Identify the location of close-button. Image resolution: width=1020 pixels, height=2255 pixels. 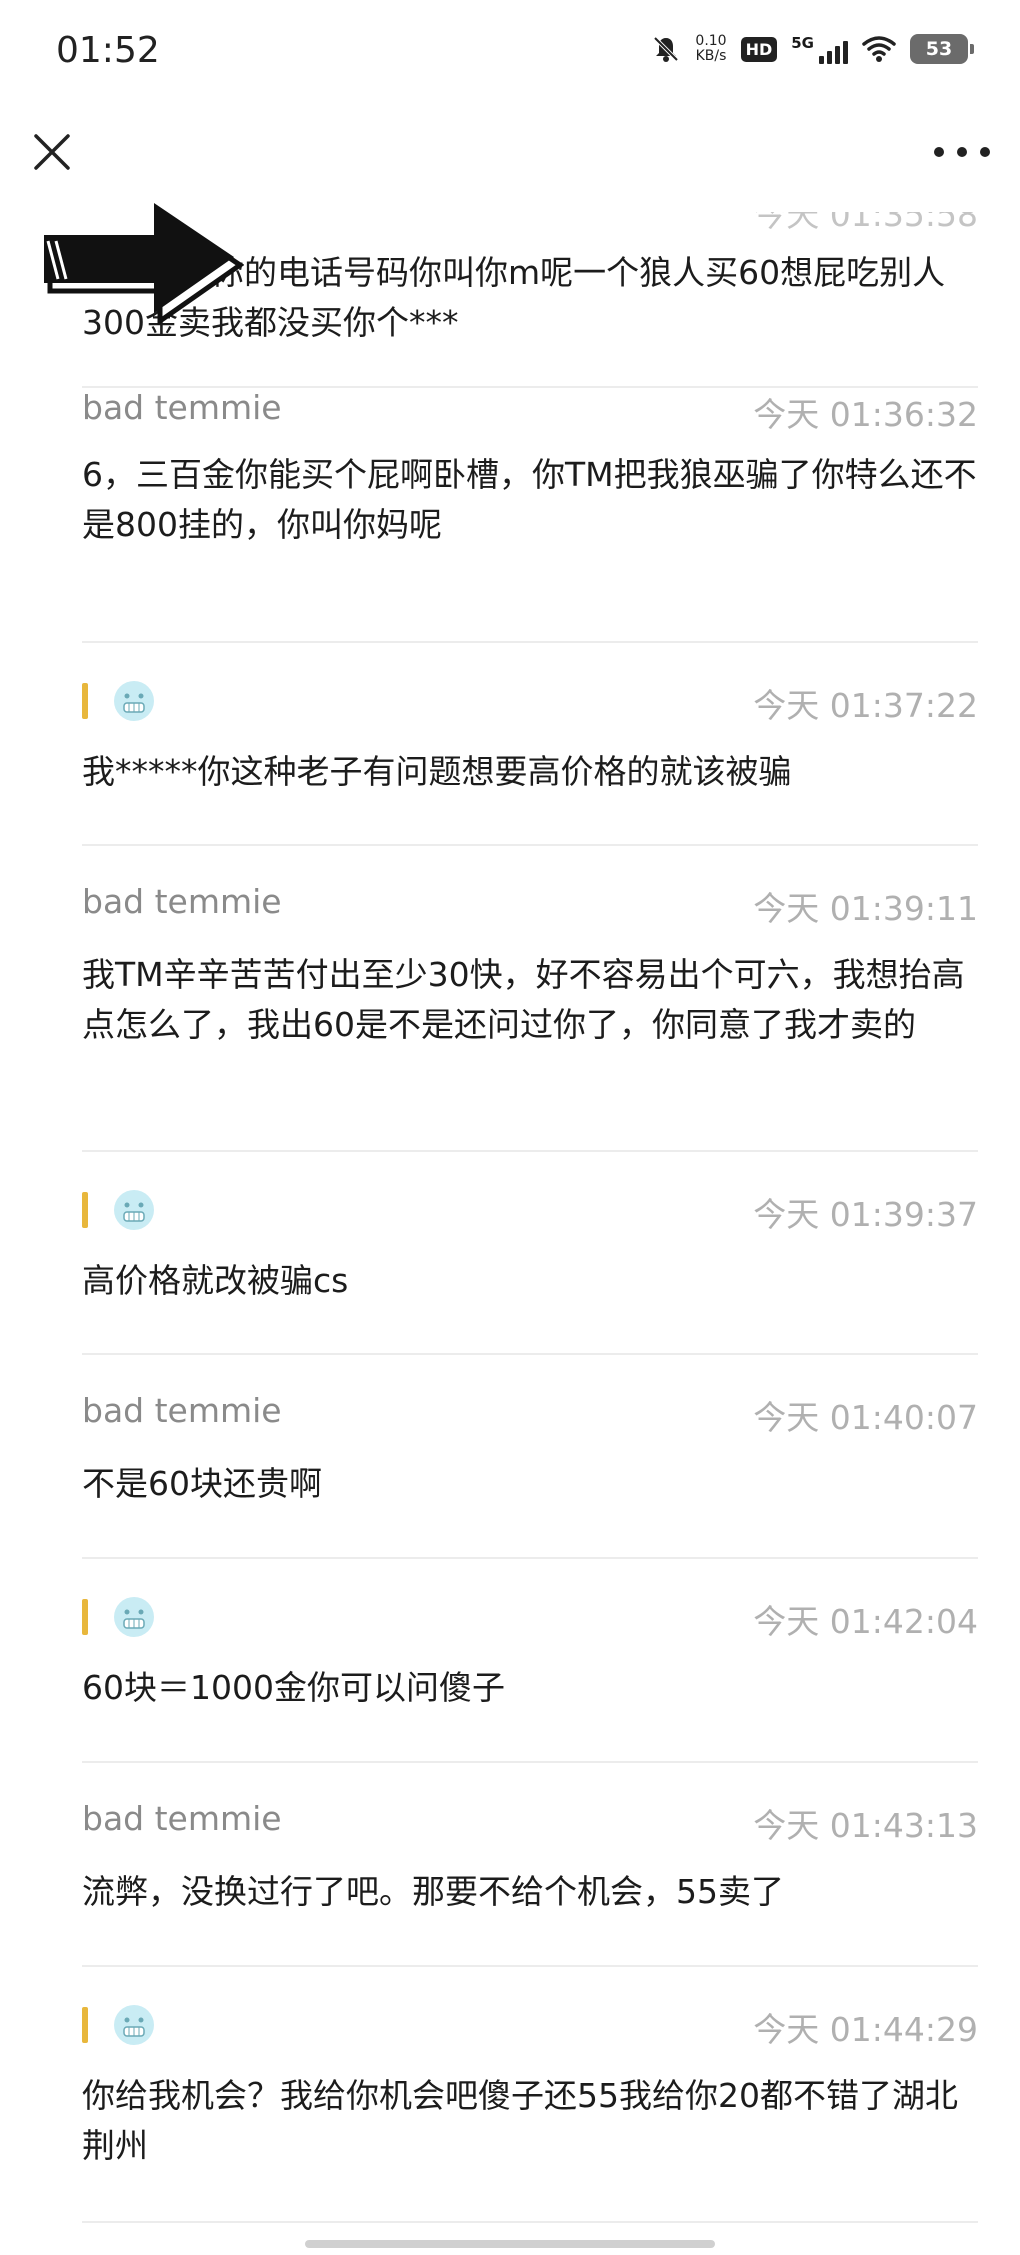
(52, 152).